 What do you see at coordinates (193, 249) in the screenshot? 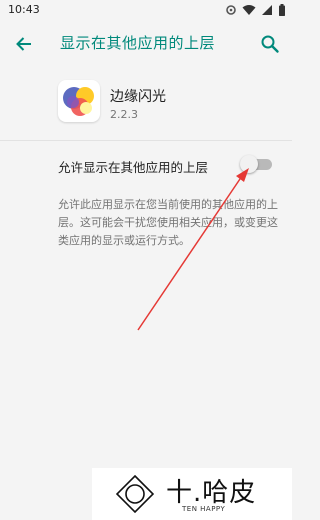
I see `annotation-arrow` at bounding box center [193, 249].